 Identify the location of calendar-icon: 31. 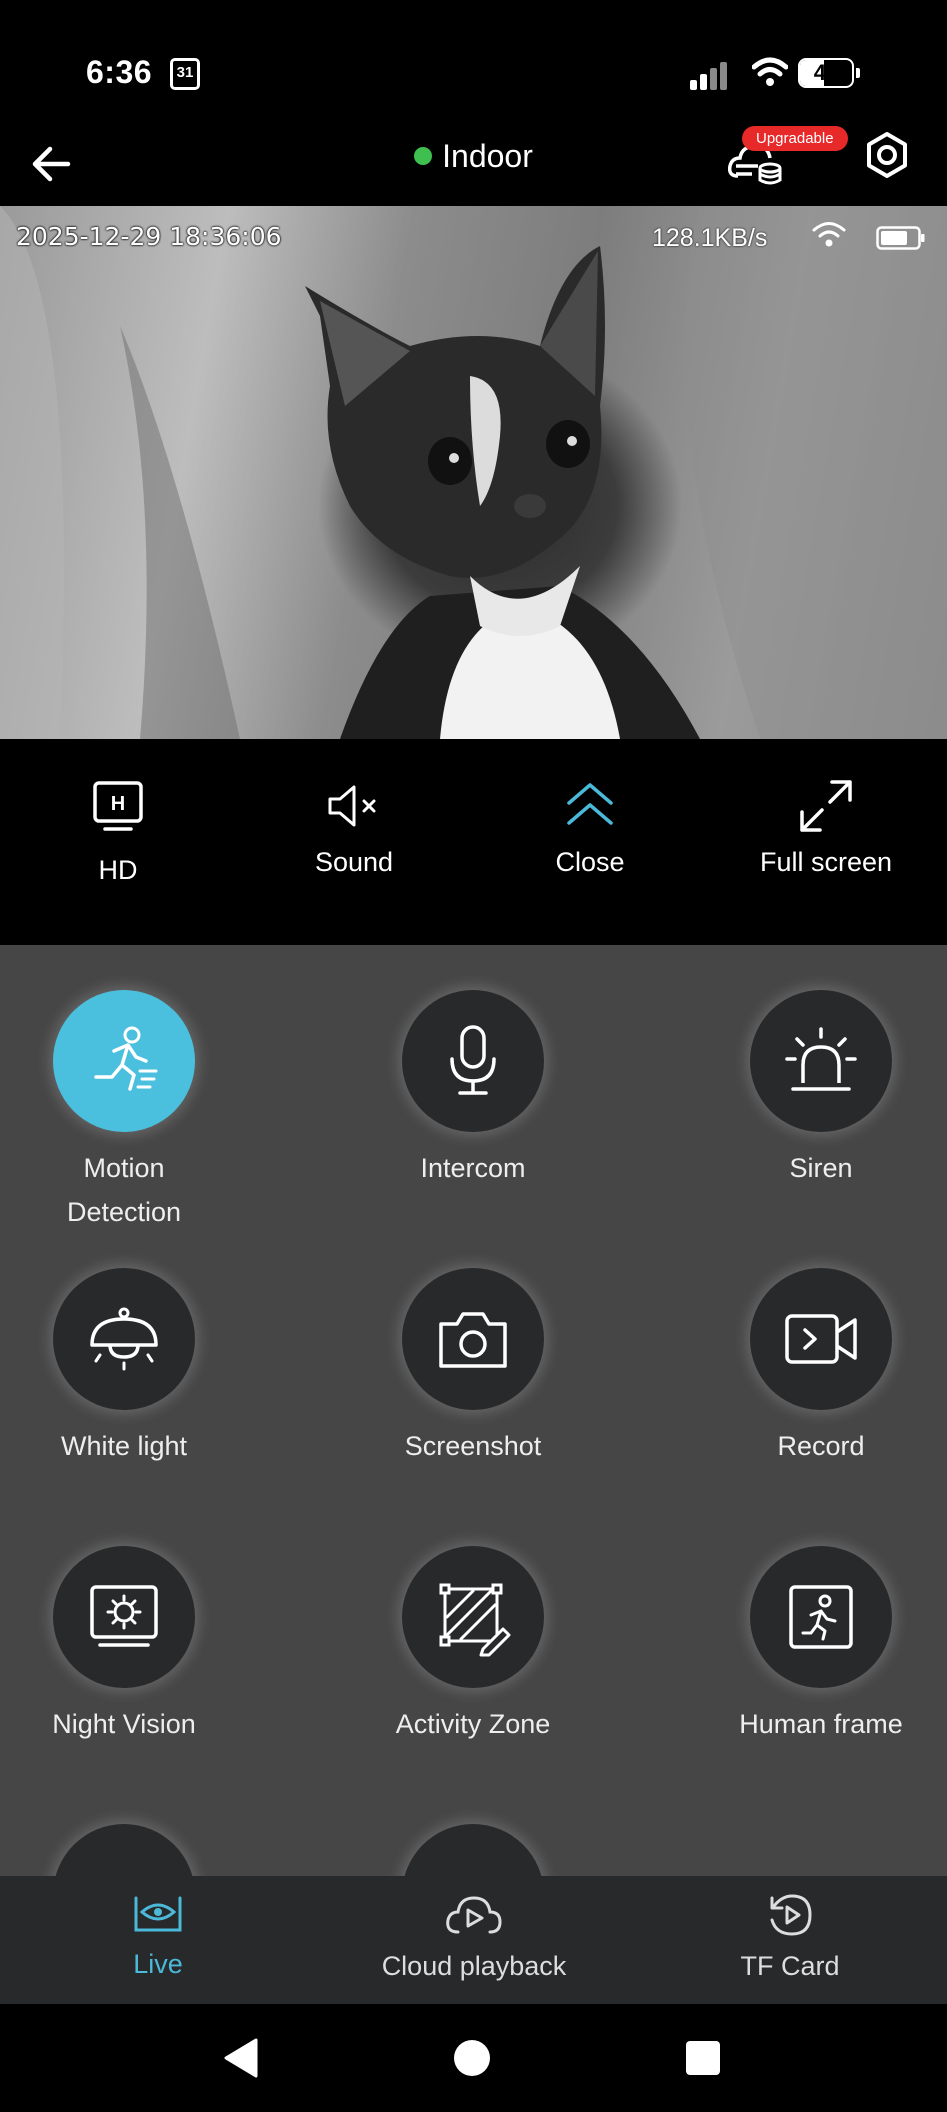
(185, 74).